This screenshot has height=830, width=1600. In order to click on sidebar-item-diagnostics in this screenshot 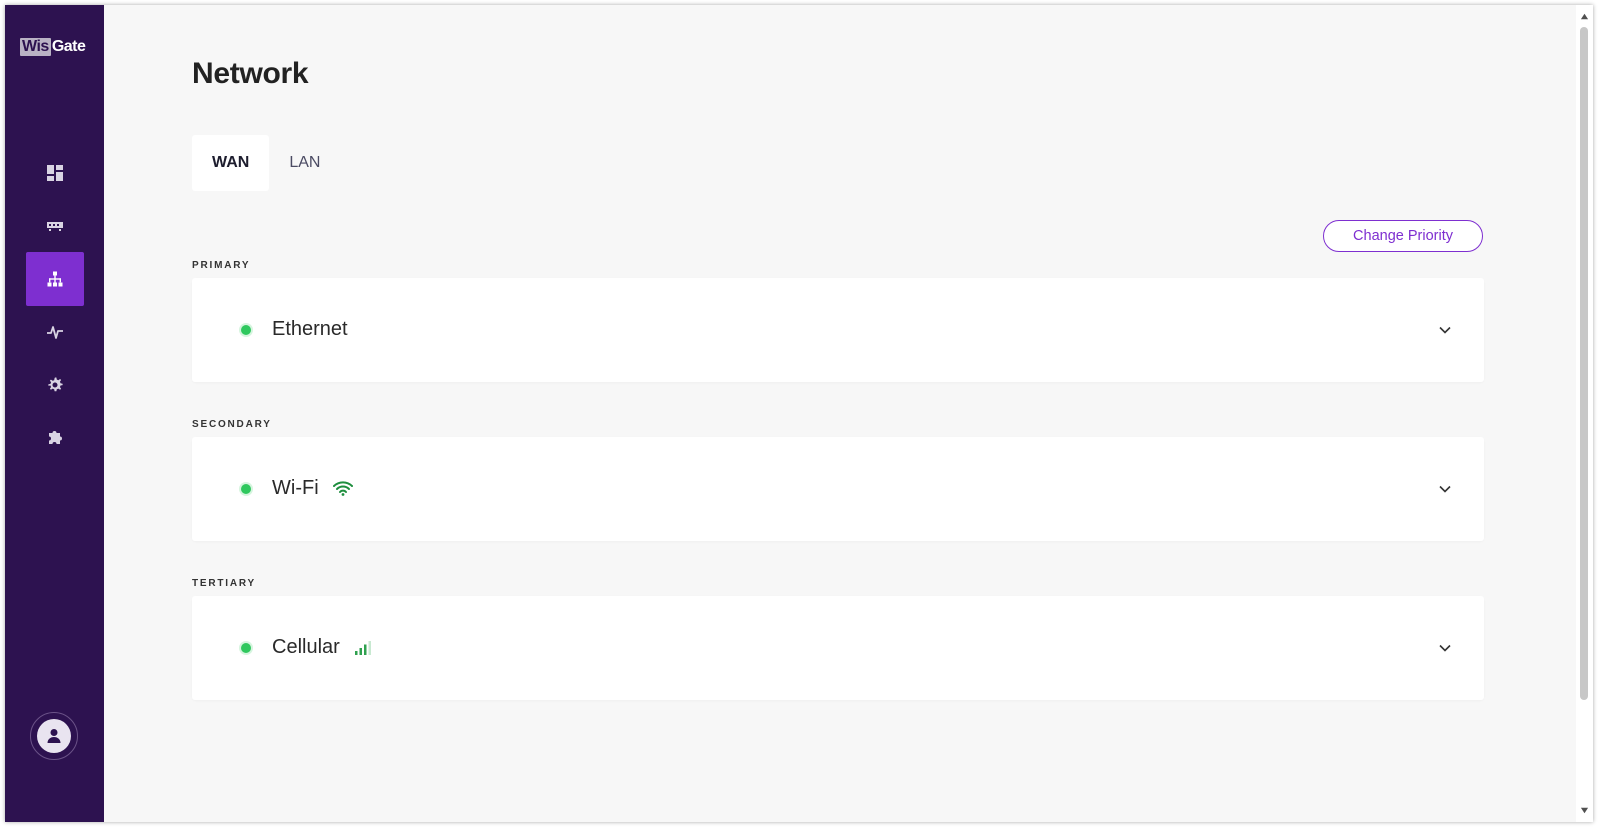, I will do `click(55, 332)`.